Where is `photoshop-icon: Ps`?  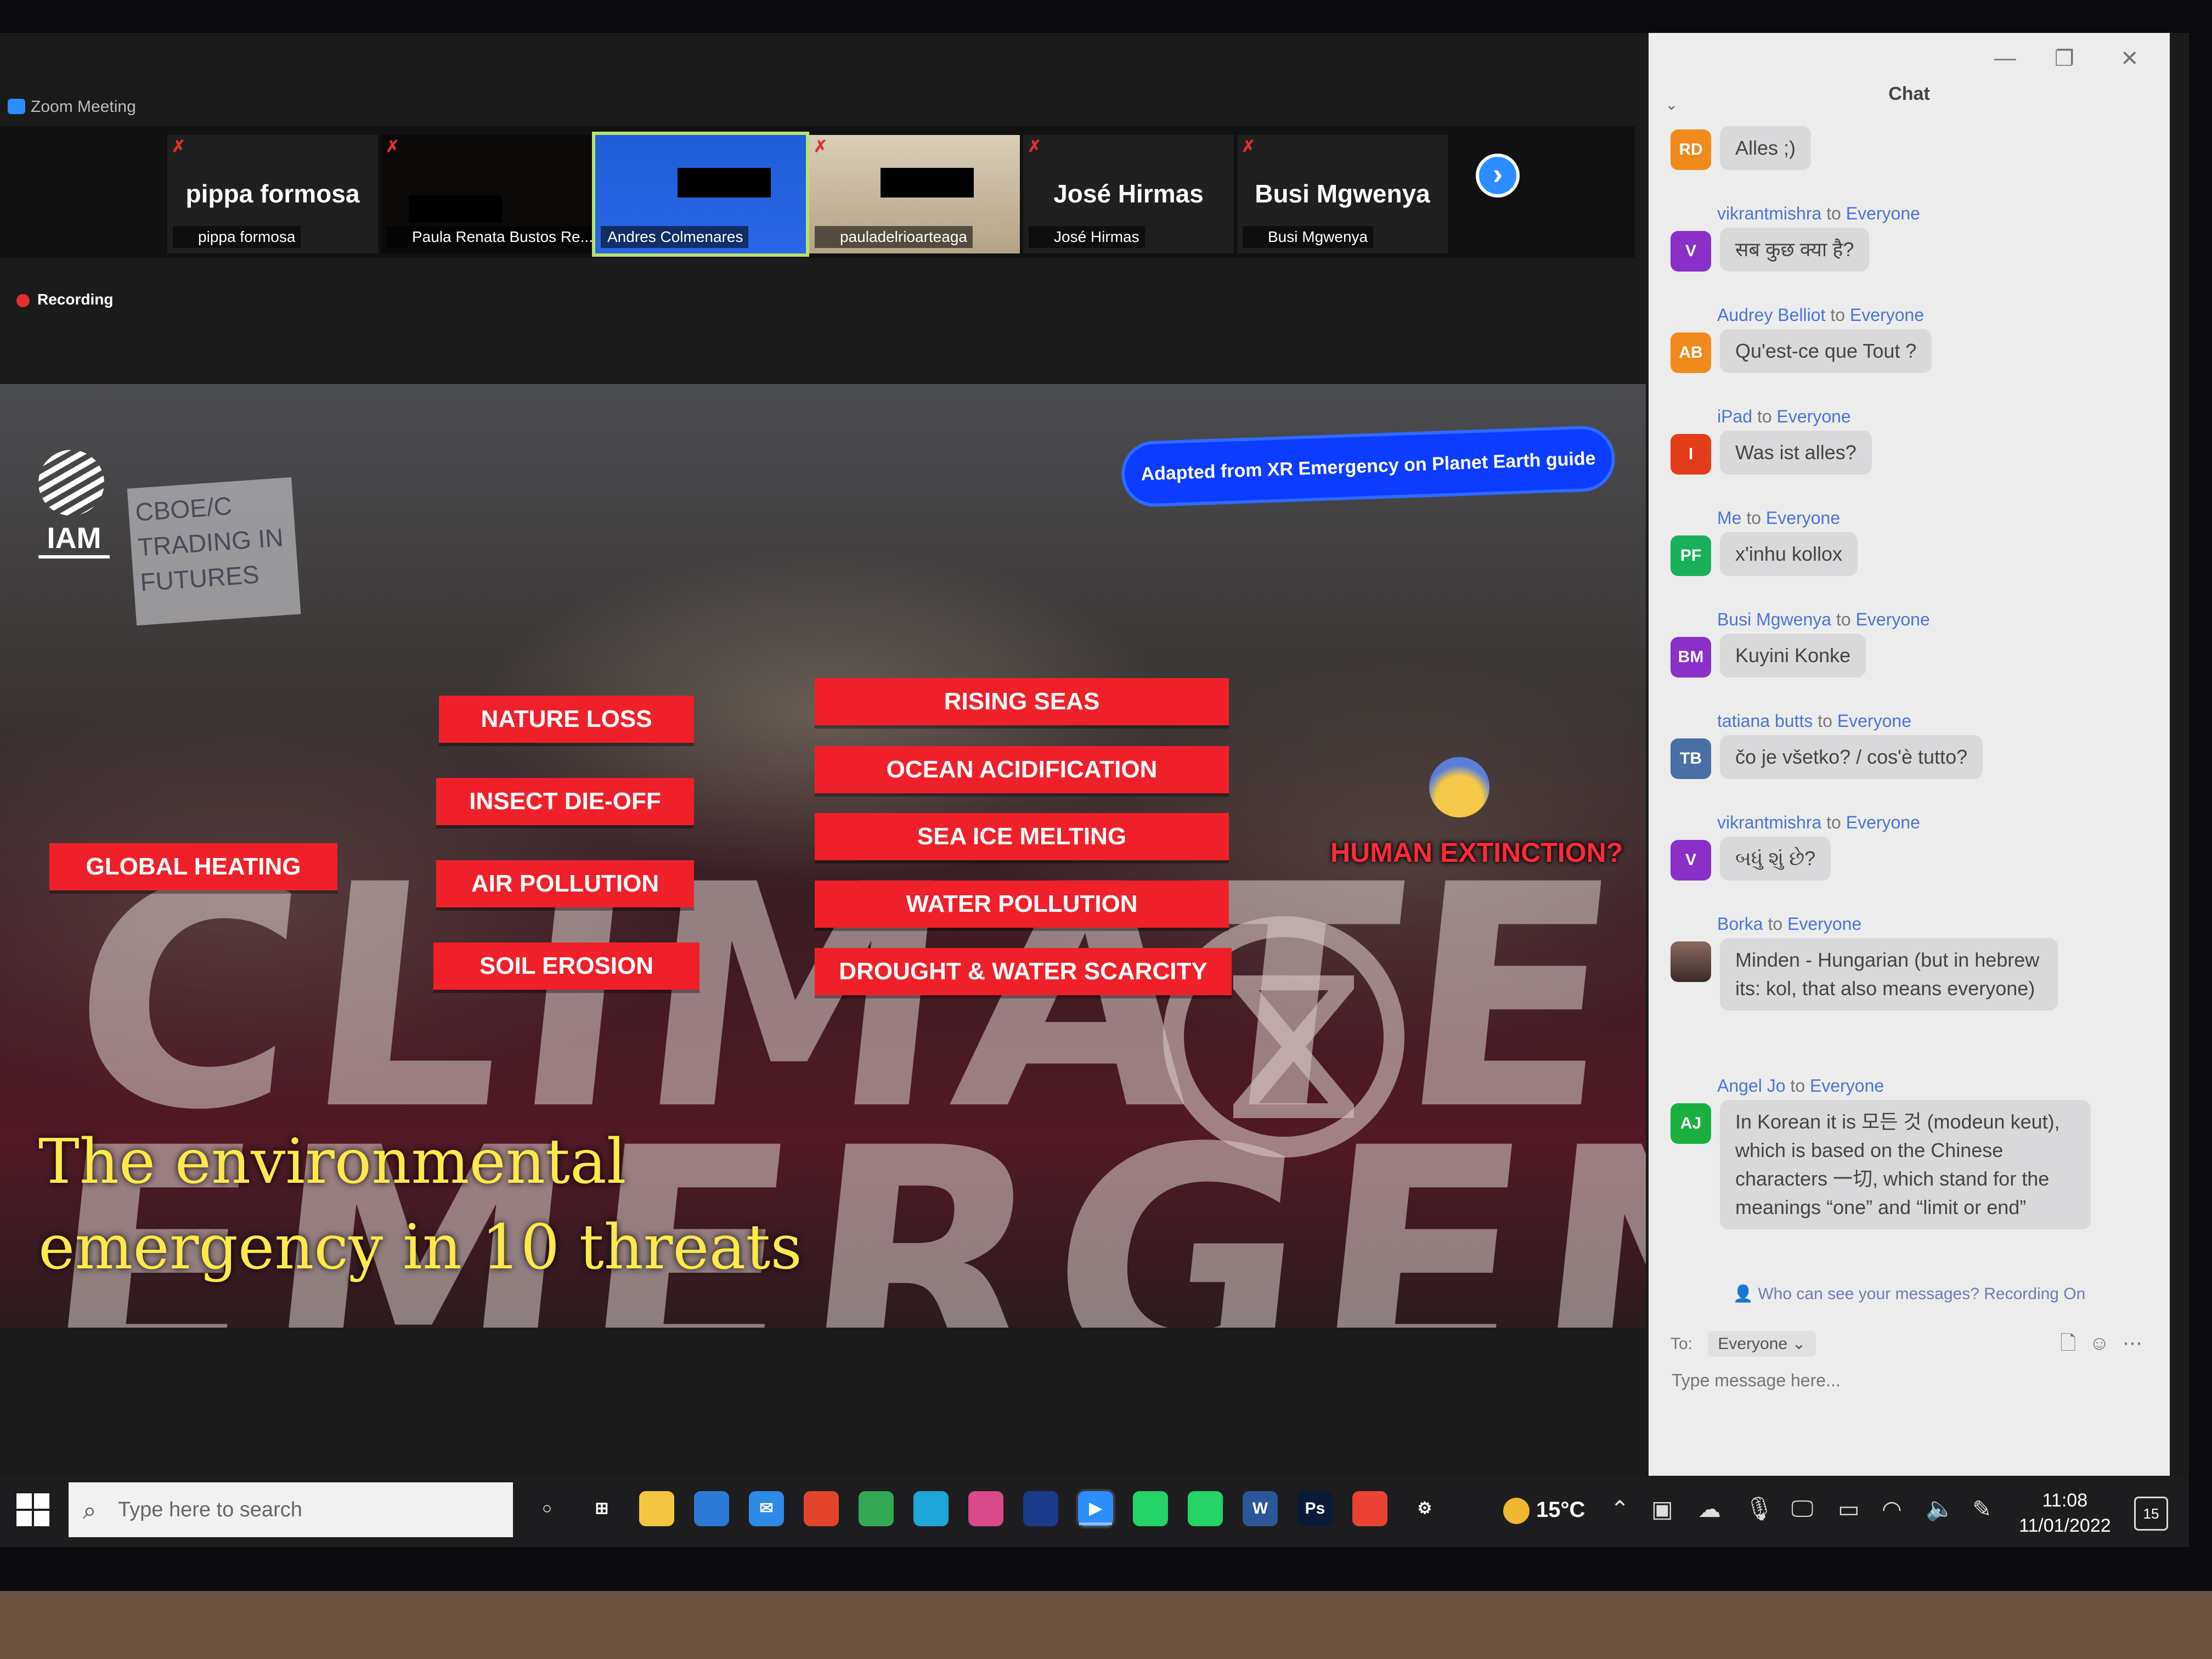
photoshop-icon: Ps is located at coordinates (1315, 1508).